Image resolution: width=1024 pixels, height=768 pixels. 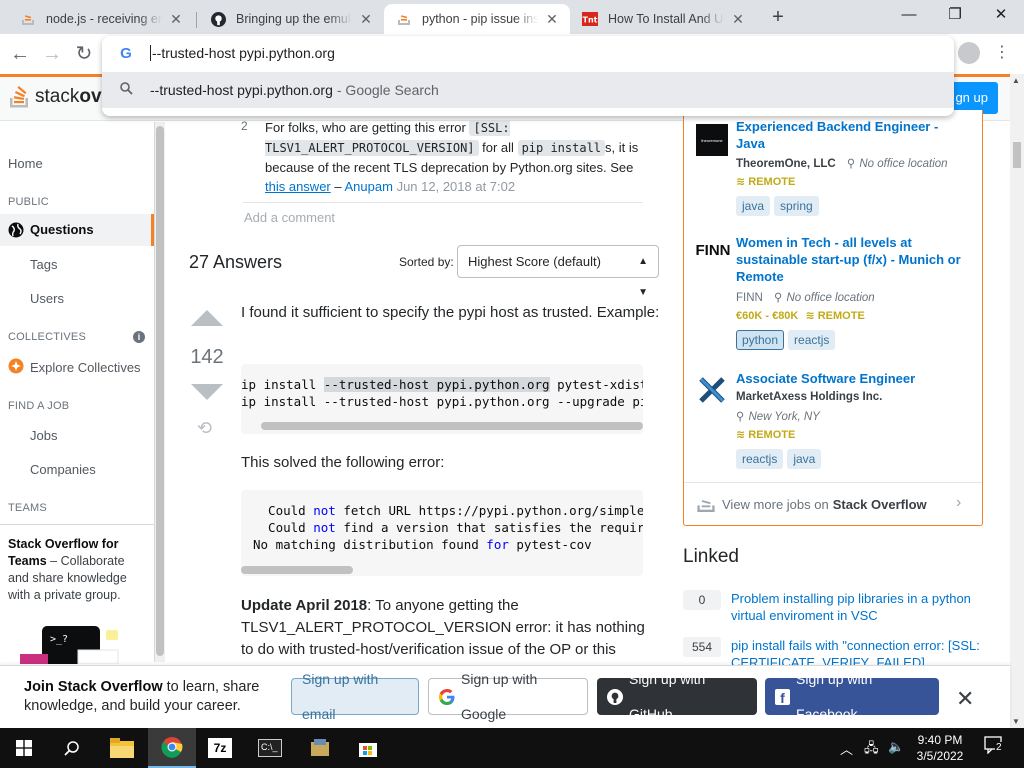 I want to click on answer-paragraph: This solved the following error:, so click(x=343, y=462).